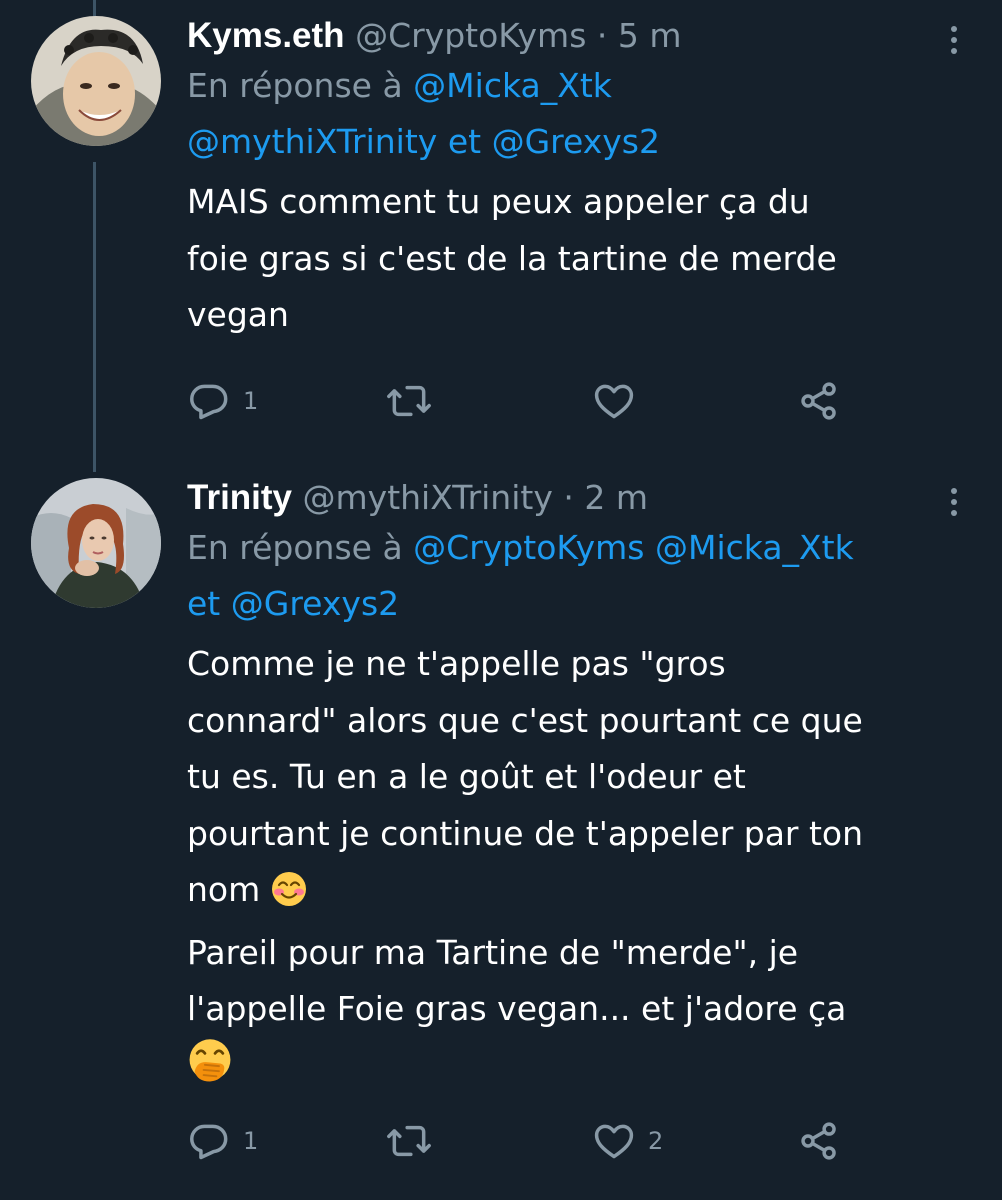 The image size is (1002, 1200). Describe the element at coordinates (466, 776) in the screenshot. I see `tweet-text-line: tu es. Tu en a le goût et l'odeur et` at that location.